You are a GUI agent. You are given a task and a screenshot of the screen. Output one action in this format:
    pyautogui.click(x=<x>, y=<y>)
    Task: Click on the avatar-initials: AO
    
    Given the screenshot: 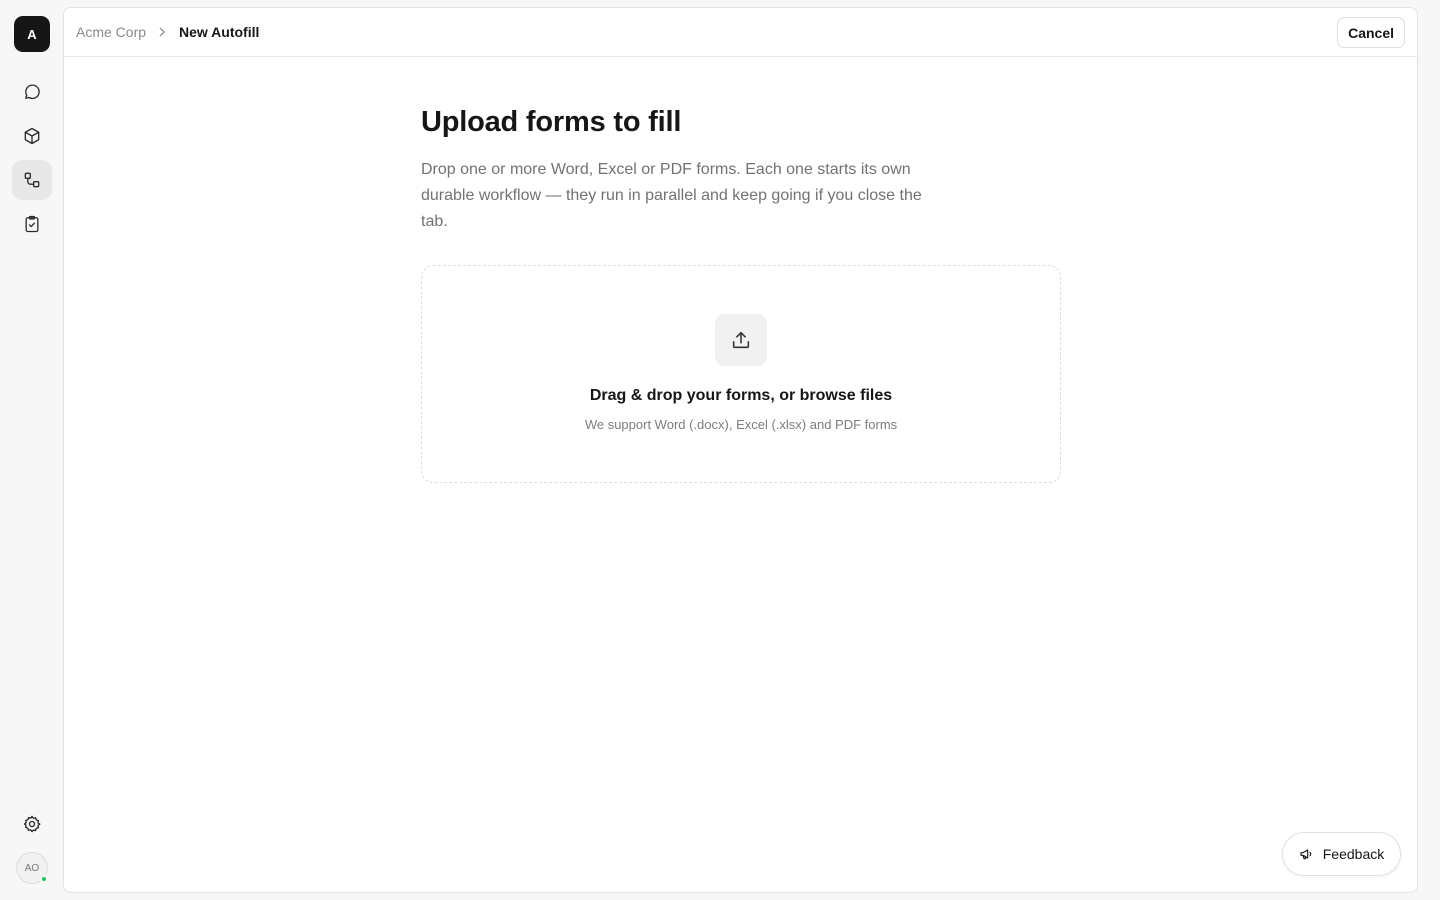 What is the action you would take?
    pyautogui.click(x=32, y=868)
    